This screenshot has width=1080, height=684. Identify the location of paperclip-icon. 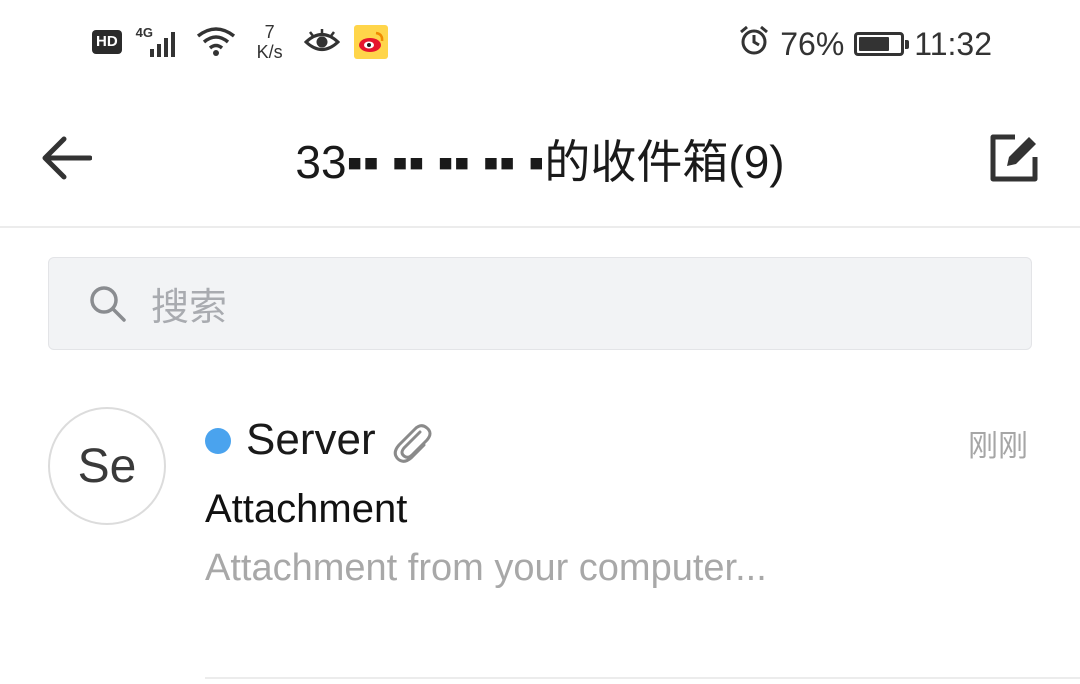
(412, 442).